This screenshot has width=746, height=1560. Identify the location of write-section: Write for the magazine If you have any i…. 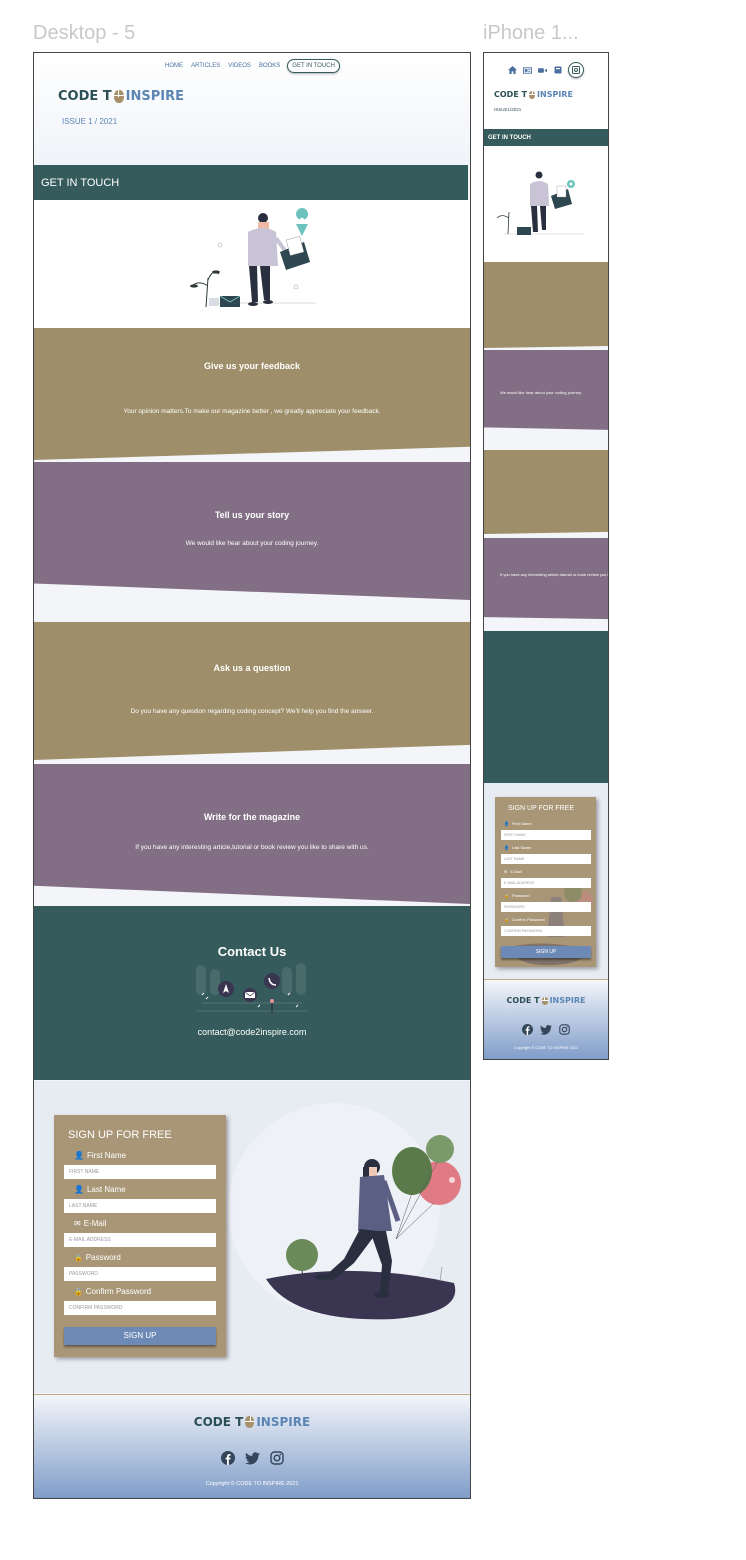
(252, 834).